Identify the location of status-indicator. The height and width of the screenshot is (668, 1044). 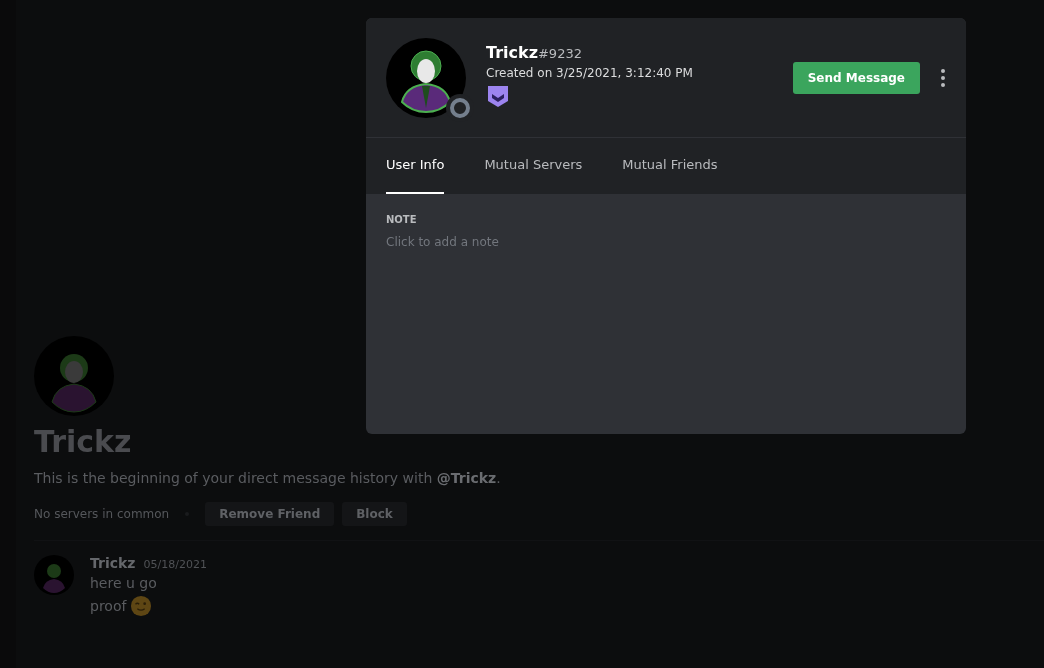
(460, 107).